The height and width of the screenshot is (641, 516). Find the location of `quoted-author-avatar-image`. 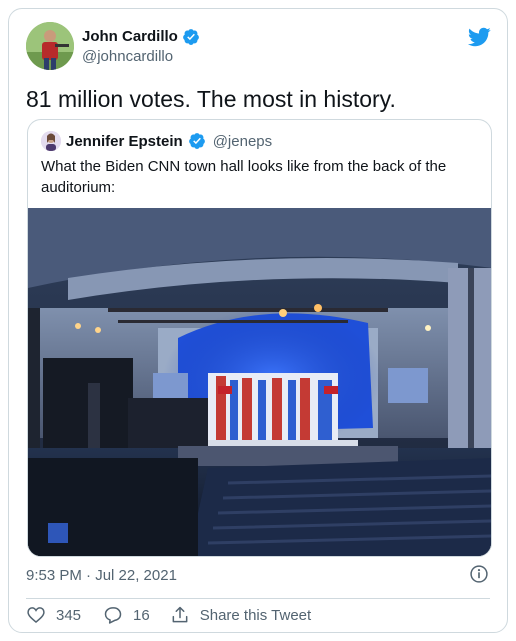

quoted-author-avatar-image is located at coordinates (51, 141).